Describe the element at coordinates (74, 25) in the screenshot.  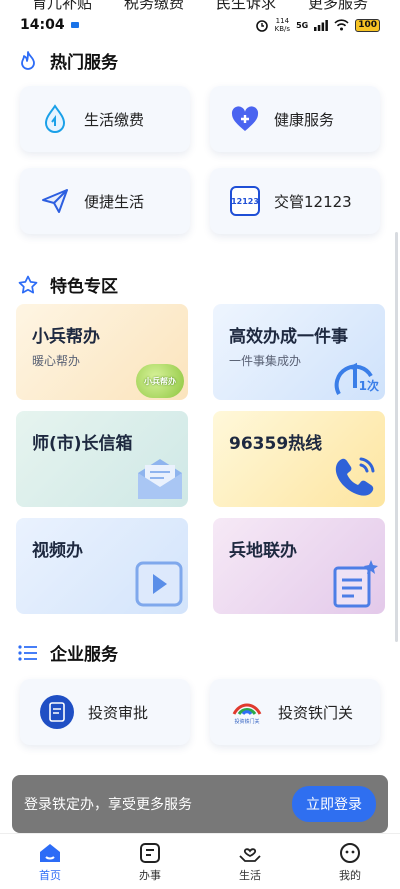
I see `notification-icon` at that location.